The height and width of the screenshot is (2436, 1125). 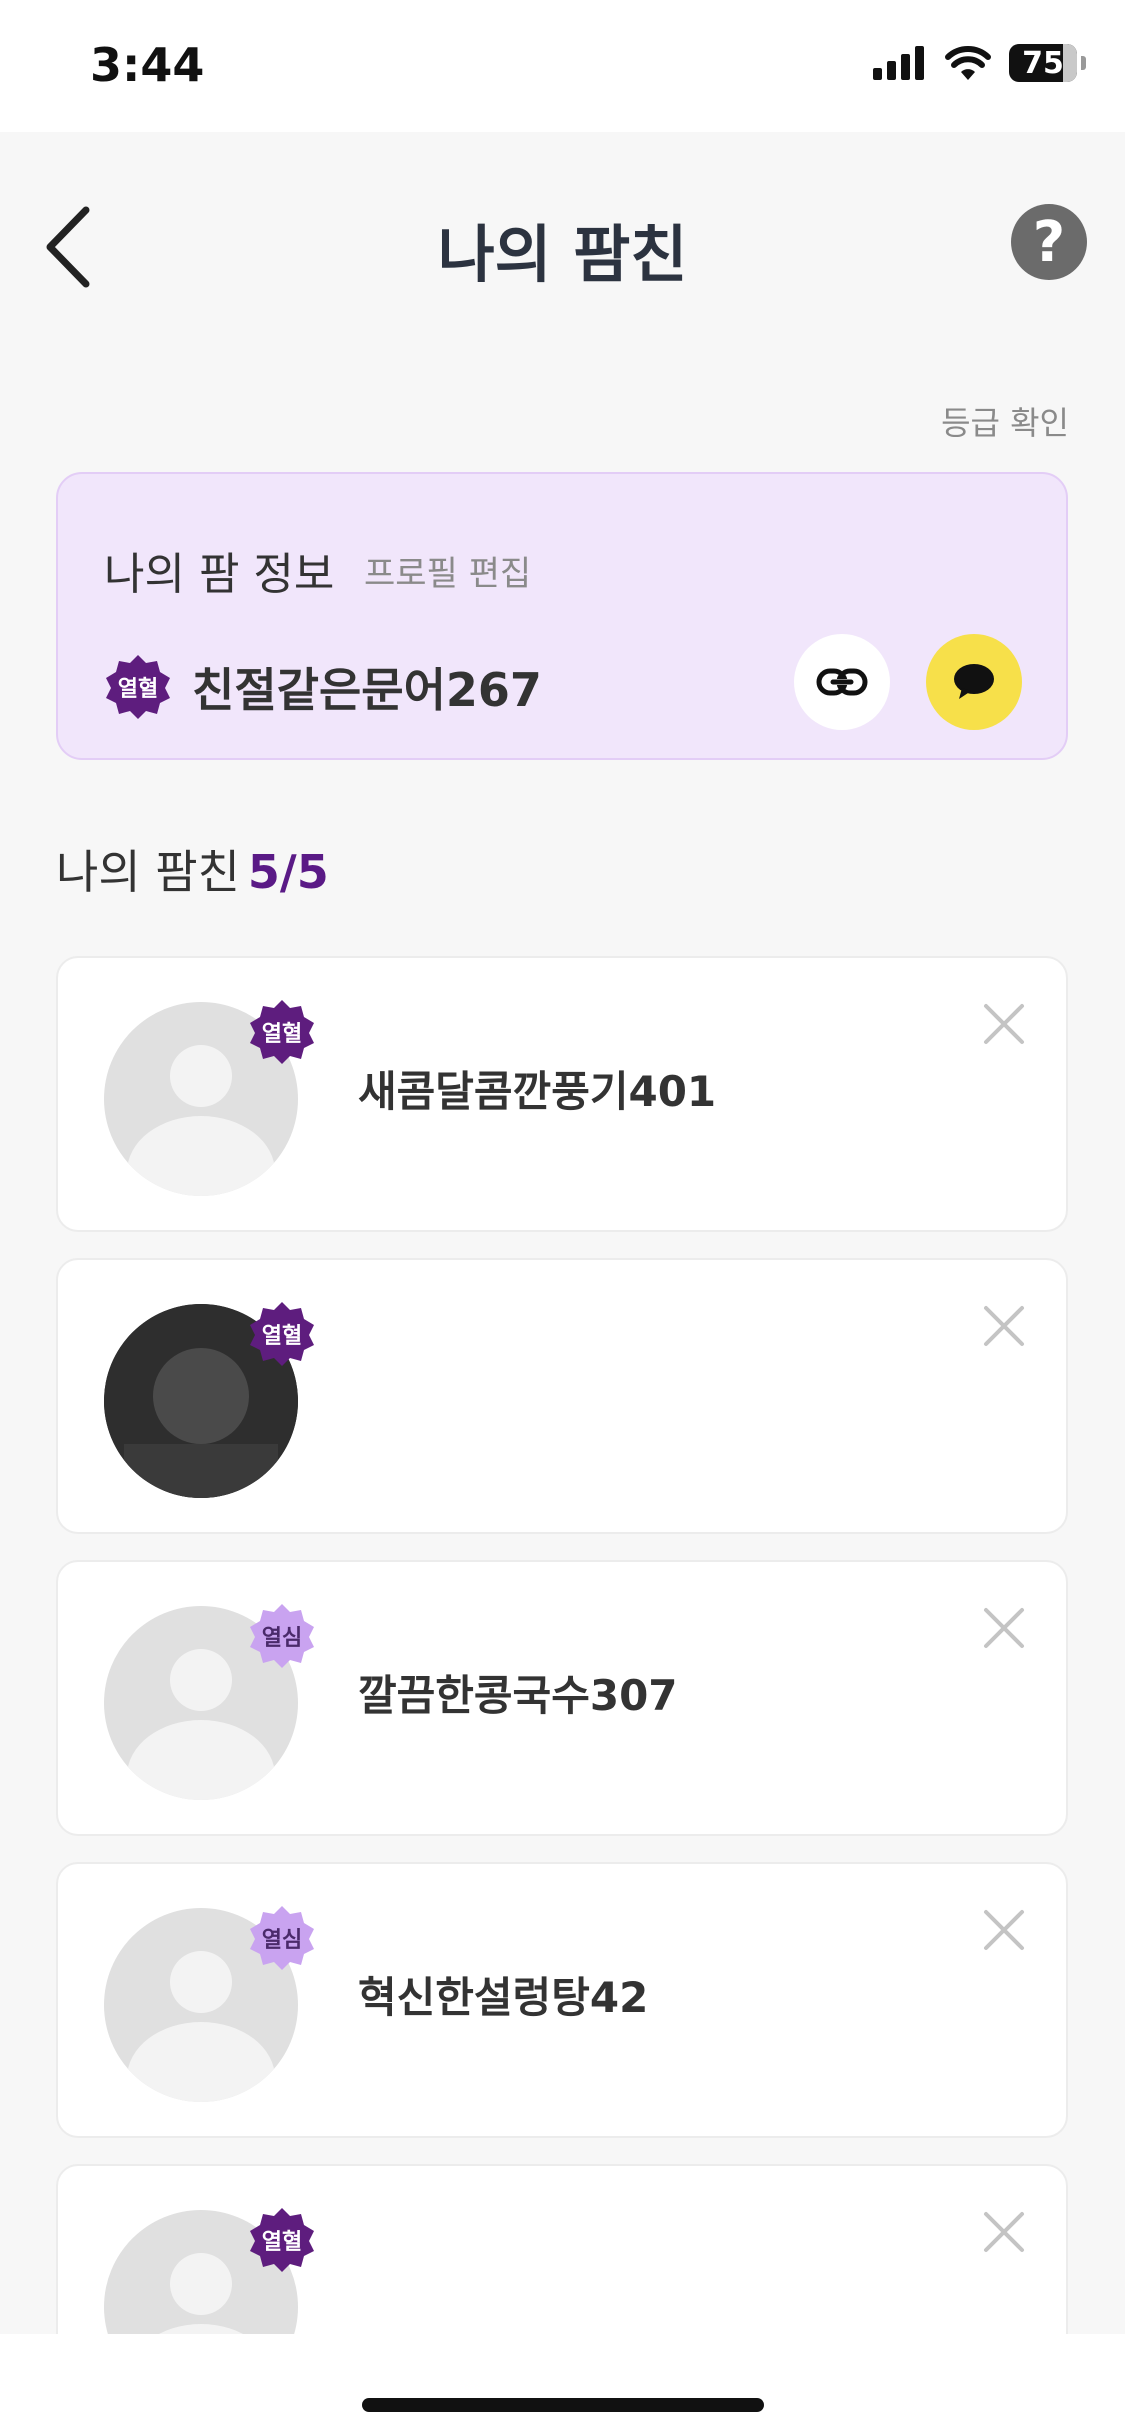 I want to click on home-indicator, so click(x=563, y=2405).